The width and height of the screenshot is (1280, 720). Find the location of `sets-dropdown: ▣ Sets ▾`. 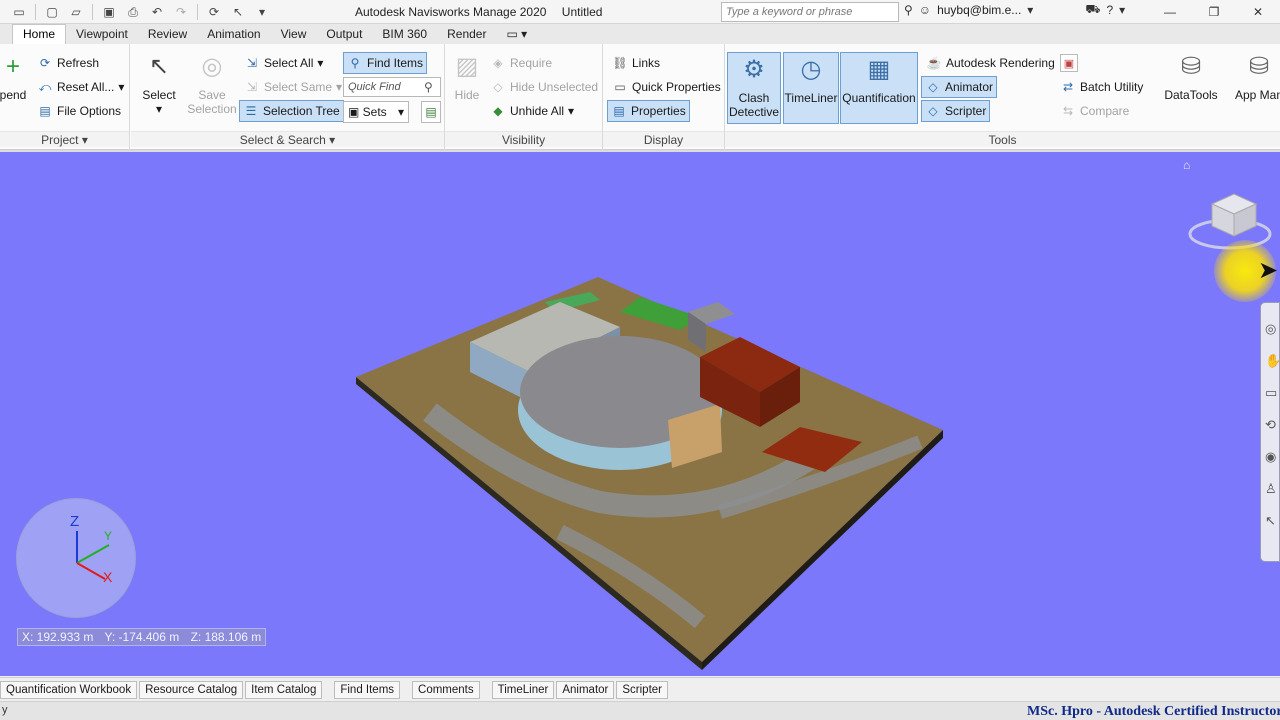

sets-dropdown: ▣ Sets ▾ is located at coordinates (376, 112).